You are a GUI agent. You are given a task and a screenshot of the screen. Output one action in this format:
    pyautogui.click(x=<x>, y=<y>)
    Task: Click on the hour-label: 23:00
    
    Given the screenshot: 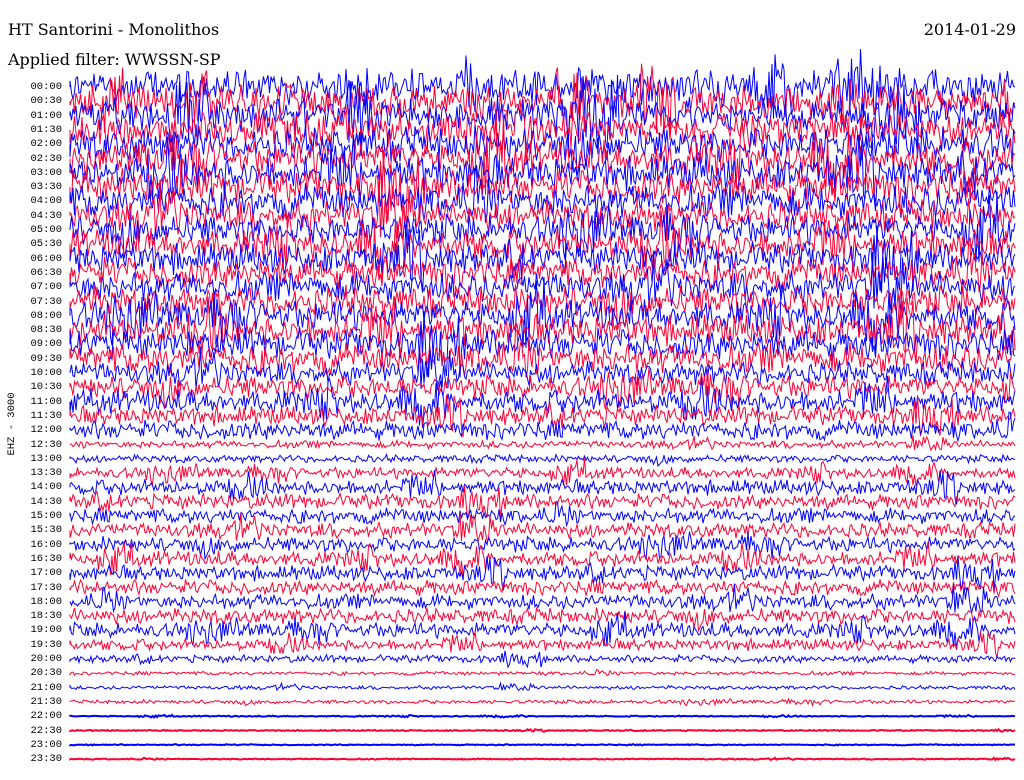 What is the action you would take?
    pyautogui.click(x=46, y=744)
    